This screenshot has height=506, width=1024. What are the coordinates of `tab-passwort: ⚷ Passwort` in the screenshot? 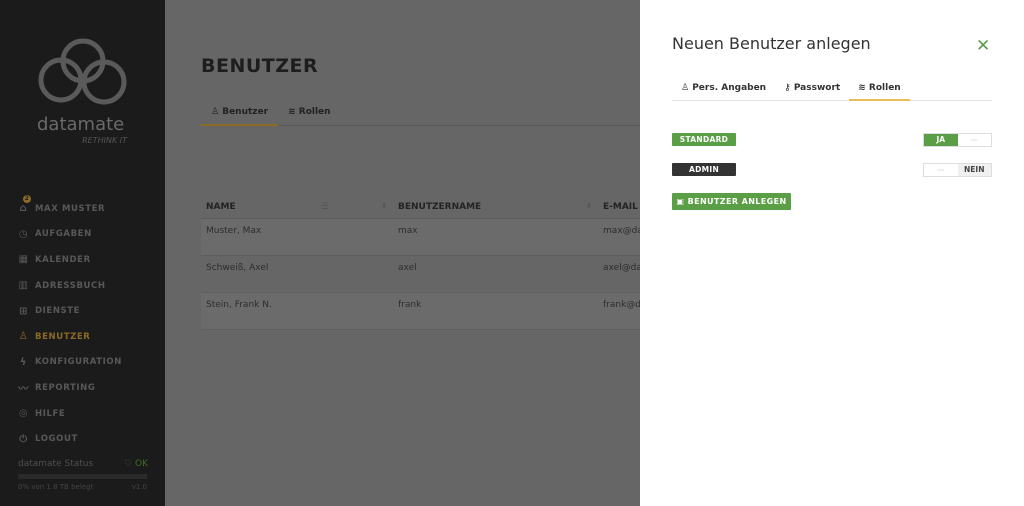 It's located at (812, 89).